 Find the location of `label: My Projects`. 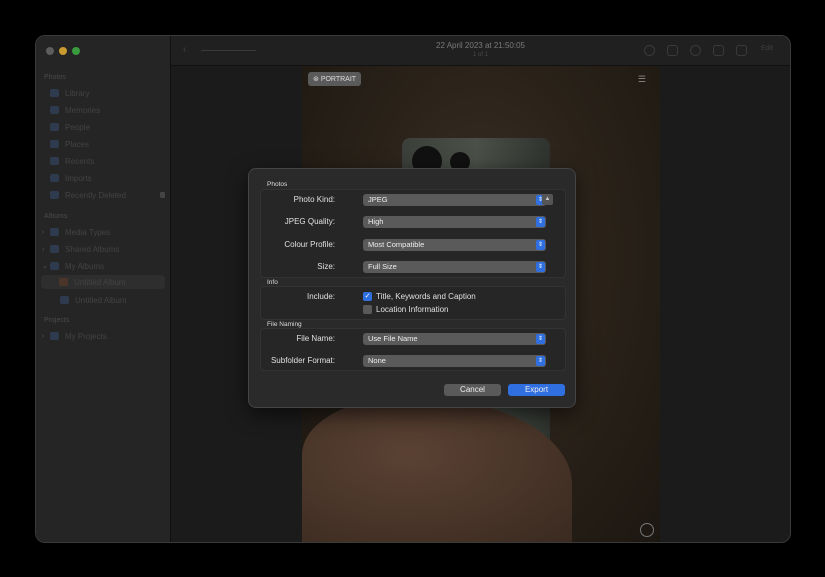

label: My Projects is located at coordinates (86, 336).